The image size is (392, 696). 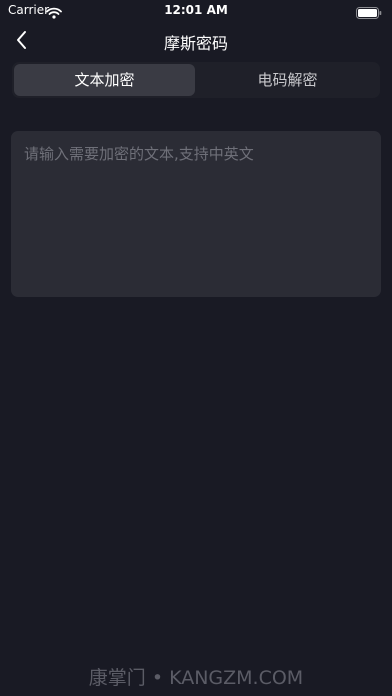 I want to click on page-title: 摩斯密码, so click(x=195, y=43).